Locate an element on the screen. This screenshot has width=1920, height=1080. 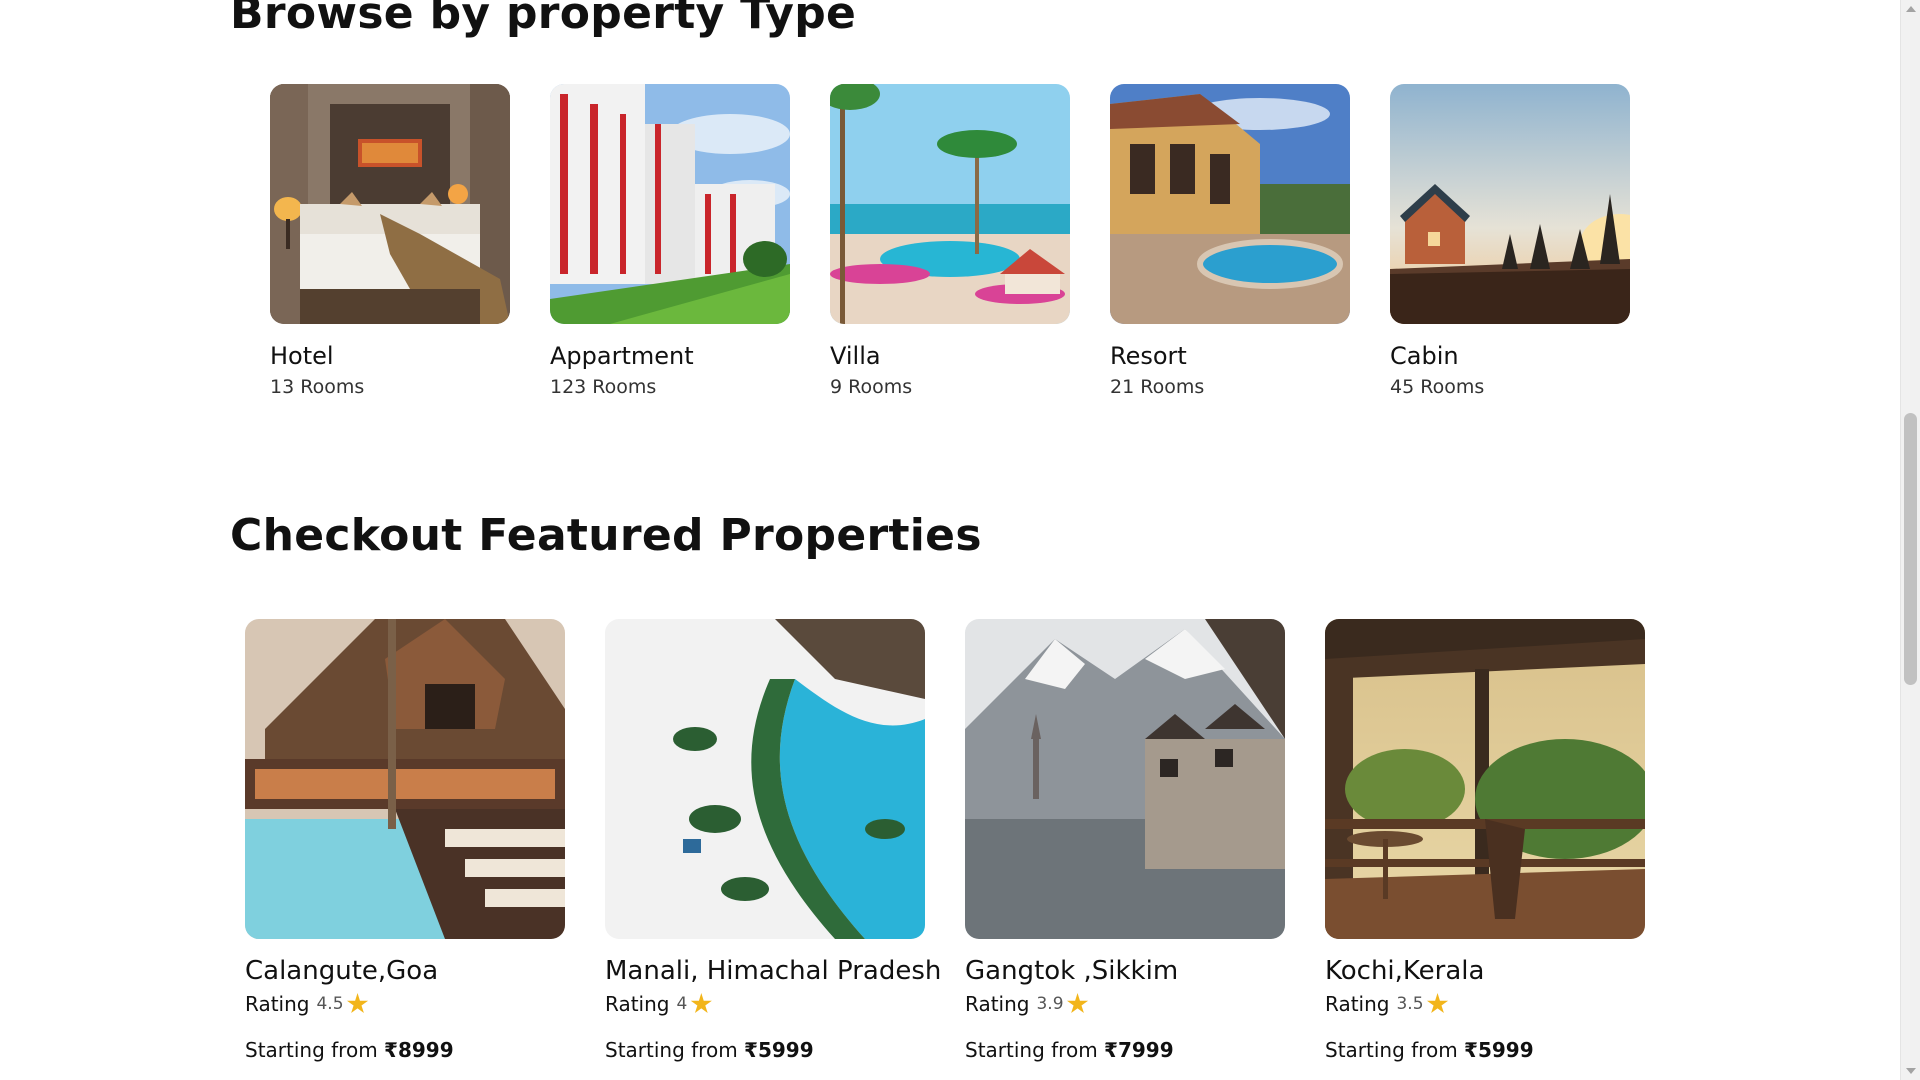
property-price: Starting from ₹7999 is located at coordinates (1125, 1050).